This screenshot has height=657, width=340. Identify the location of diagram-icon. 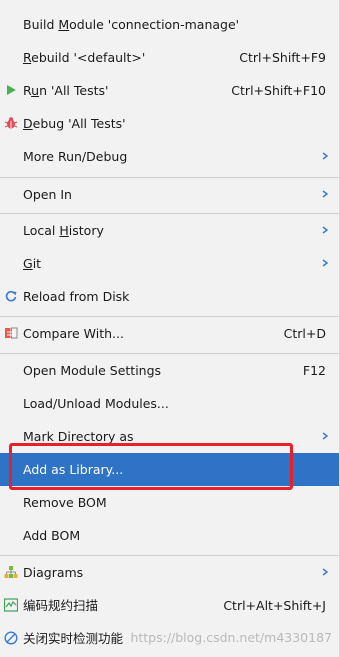
(11, 572).